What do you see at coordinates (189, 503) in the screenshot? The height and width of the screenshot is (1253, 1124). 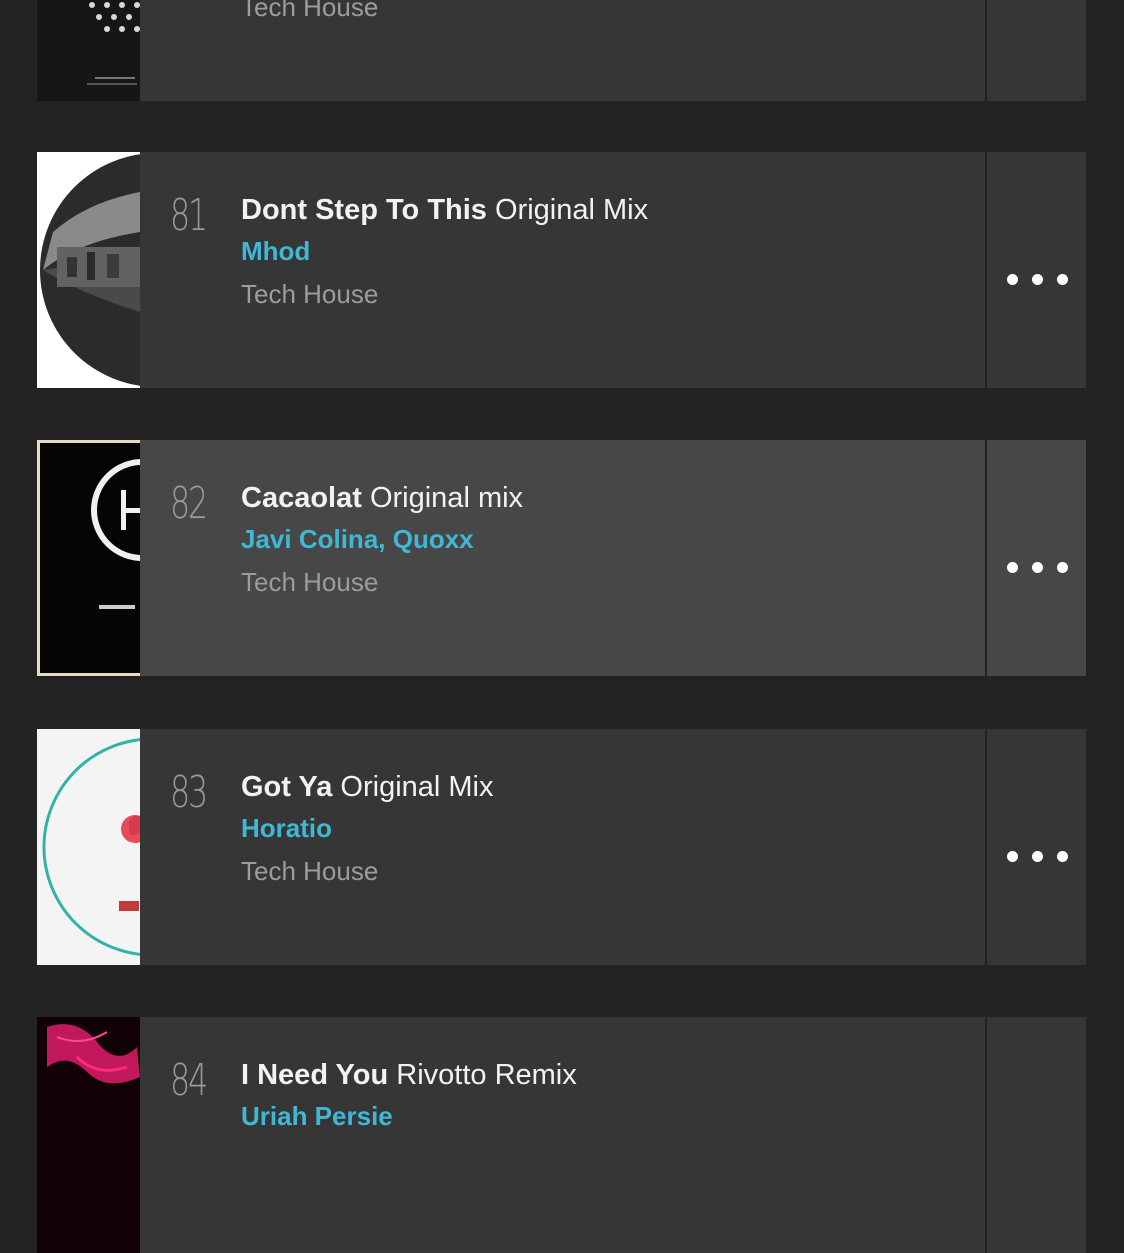 I see `track-rank: 82` at bounding box center [189, 503].